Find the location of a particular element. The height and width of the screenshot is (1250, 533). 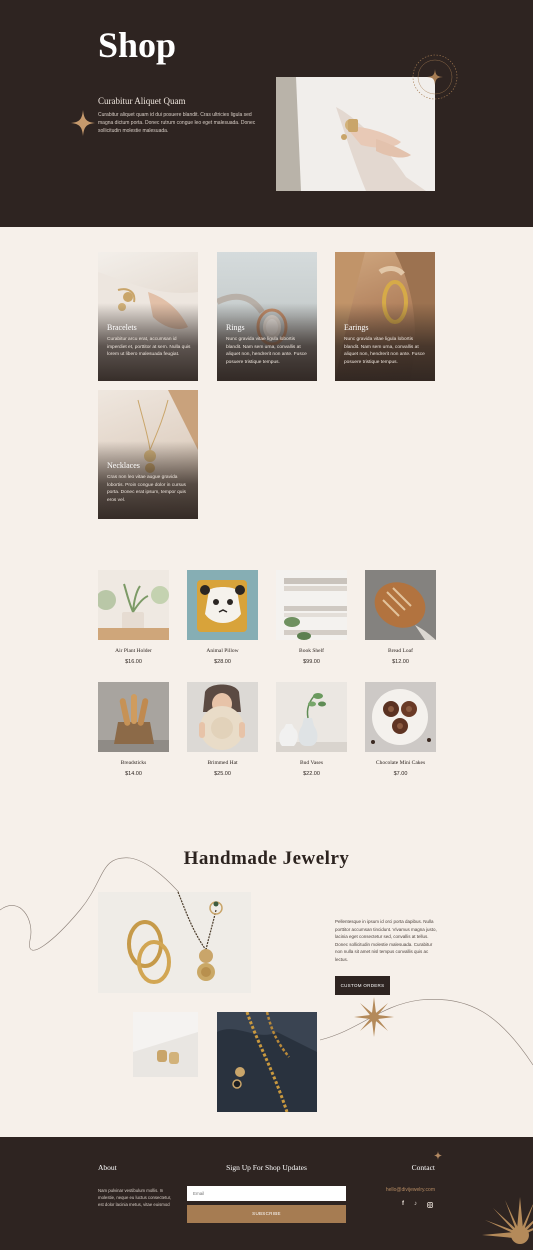

product-name: Book Shelf is located at coordinates (311, 651).